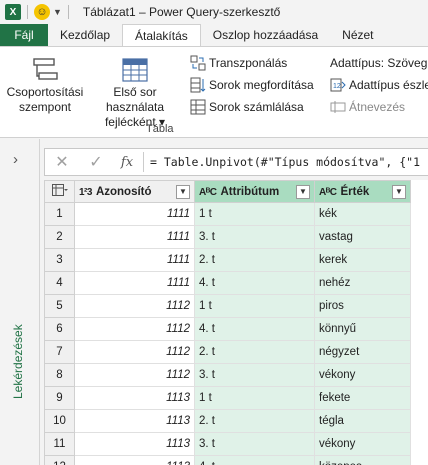 The image size is (428, 465). Describe the element at coordinates (362, 329) in the screenshot. I see `cell-ertek: könnyű` at that location.